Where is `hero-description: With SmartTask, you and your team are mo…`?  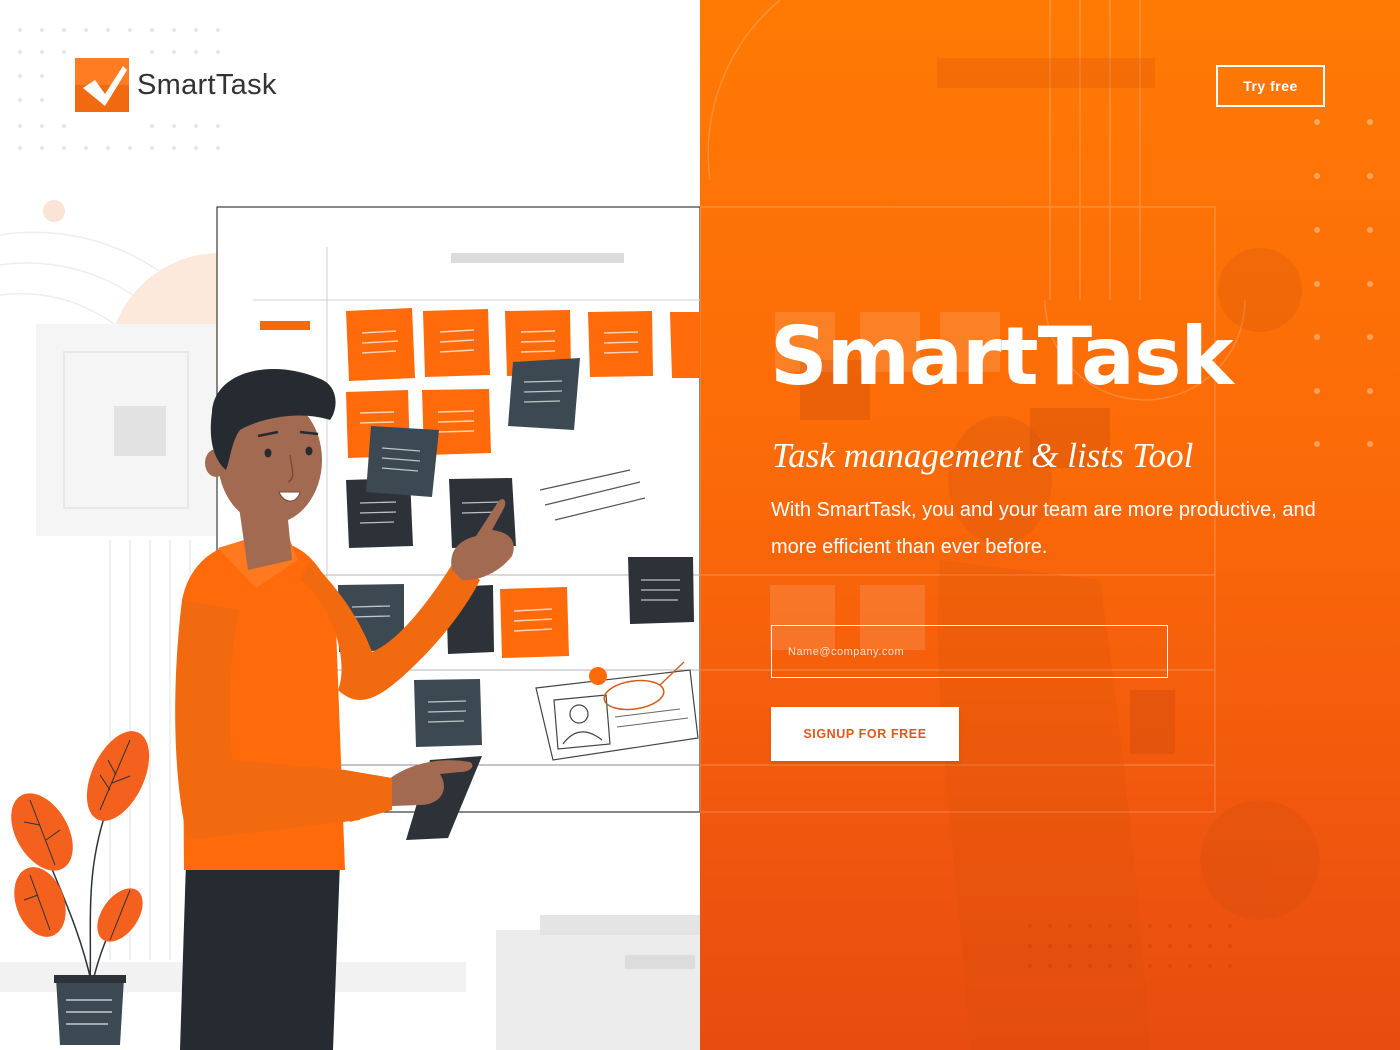 hero-description: With SmartTask, you and your team are mo… is located at coordinates (1043, 528).